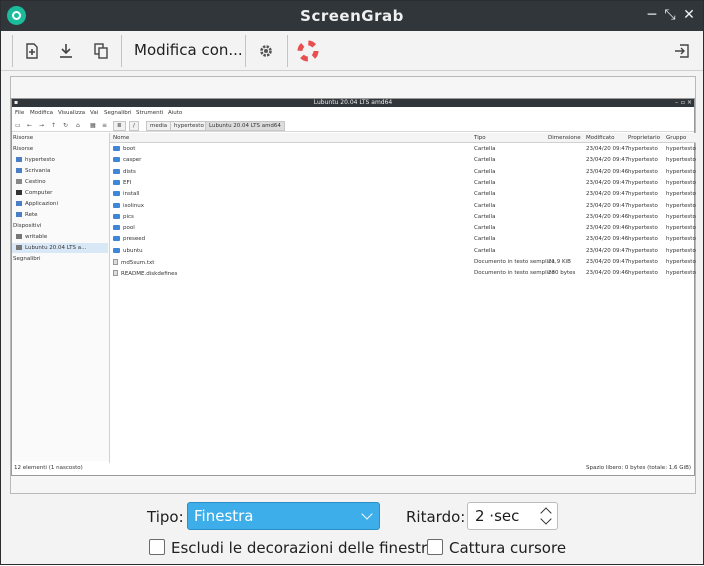 This screenshot has width=704, height=566. Describe the element at coordinates (93, 125) in the screenshot. I see `preview-view-icon: ▦` at that location.